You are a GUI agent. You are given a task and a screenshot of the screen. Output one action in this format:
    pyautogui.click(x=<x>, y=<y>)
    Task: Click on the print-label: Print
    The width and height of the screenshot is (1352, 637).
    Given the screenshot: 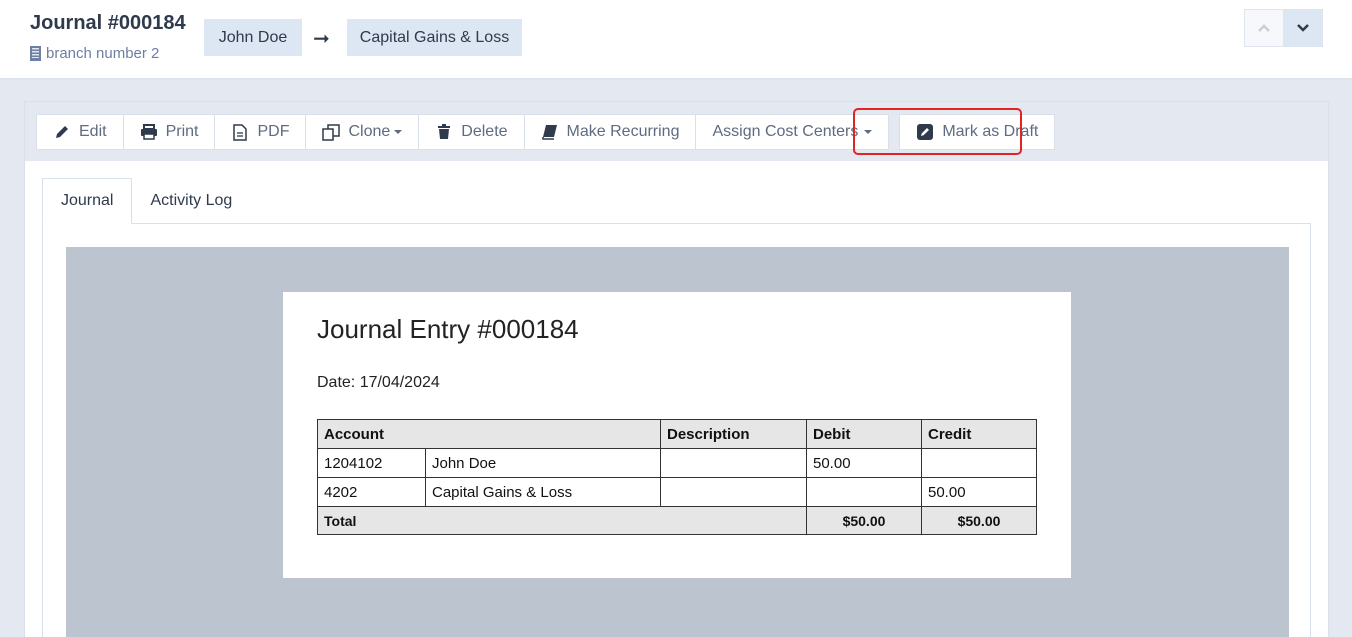 What is the action you would take?
    pyautogui.click(x=182, y=131)
    